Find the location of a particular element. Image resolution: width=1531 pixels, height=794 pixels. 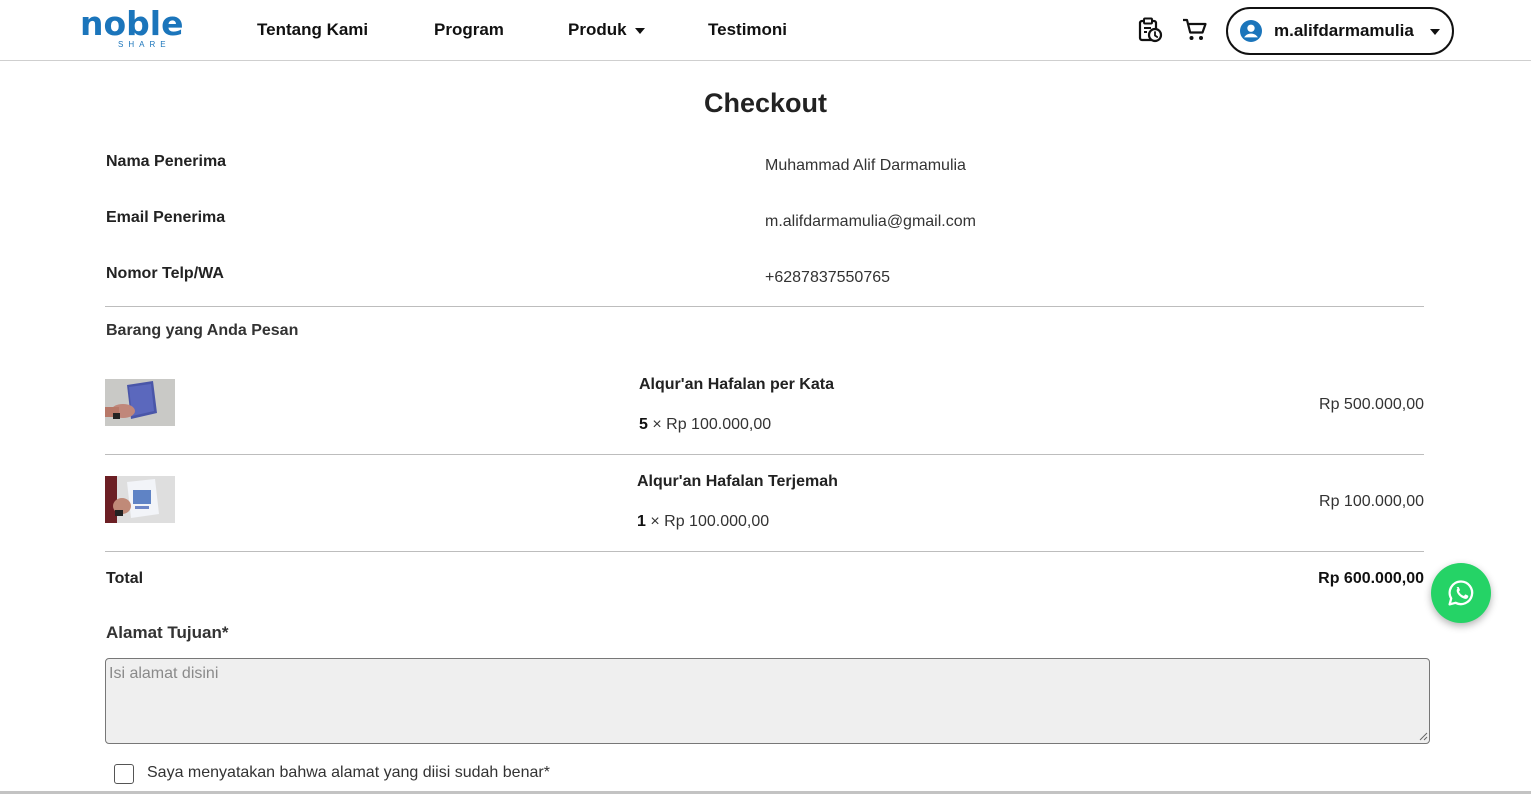

item-qty: 5 is located at coordinates (643, 424).